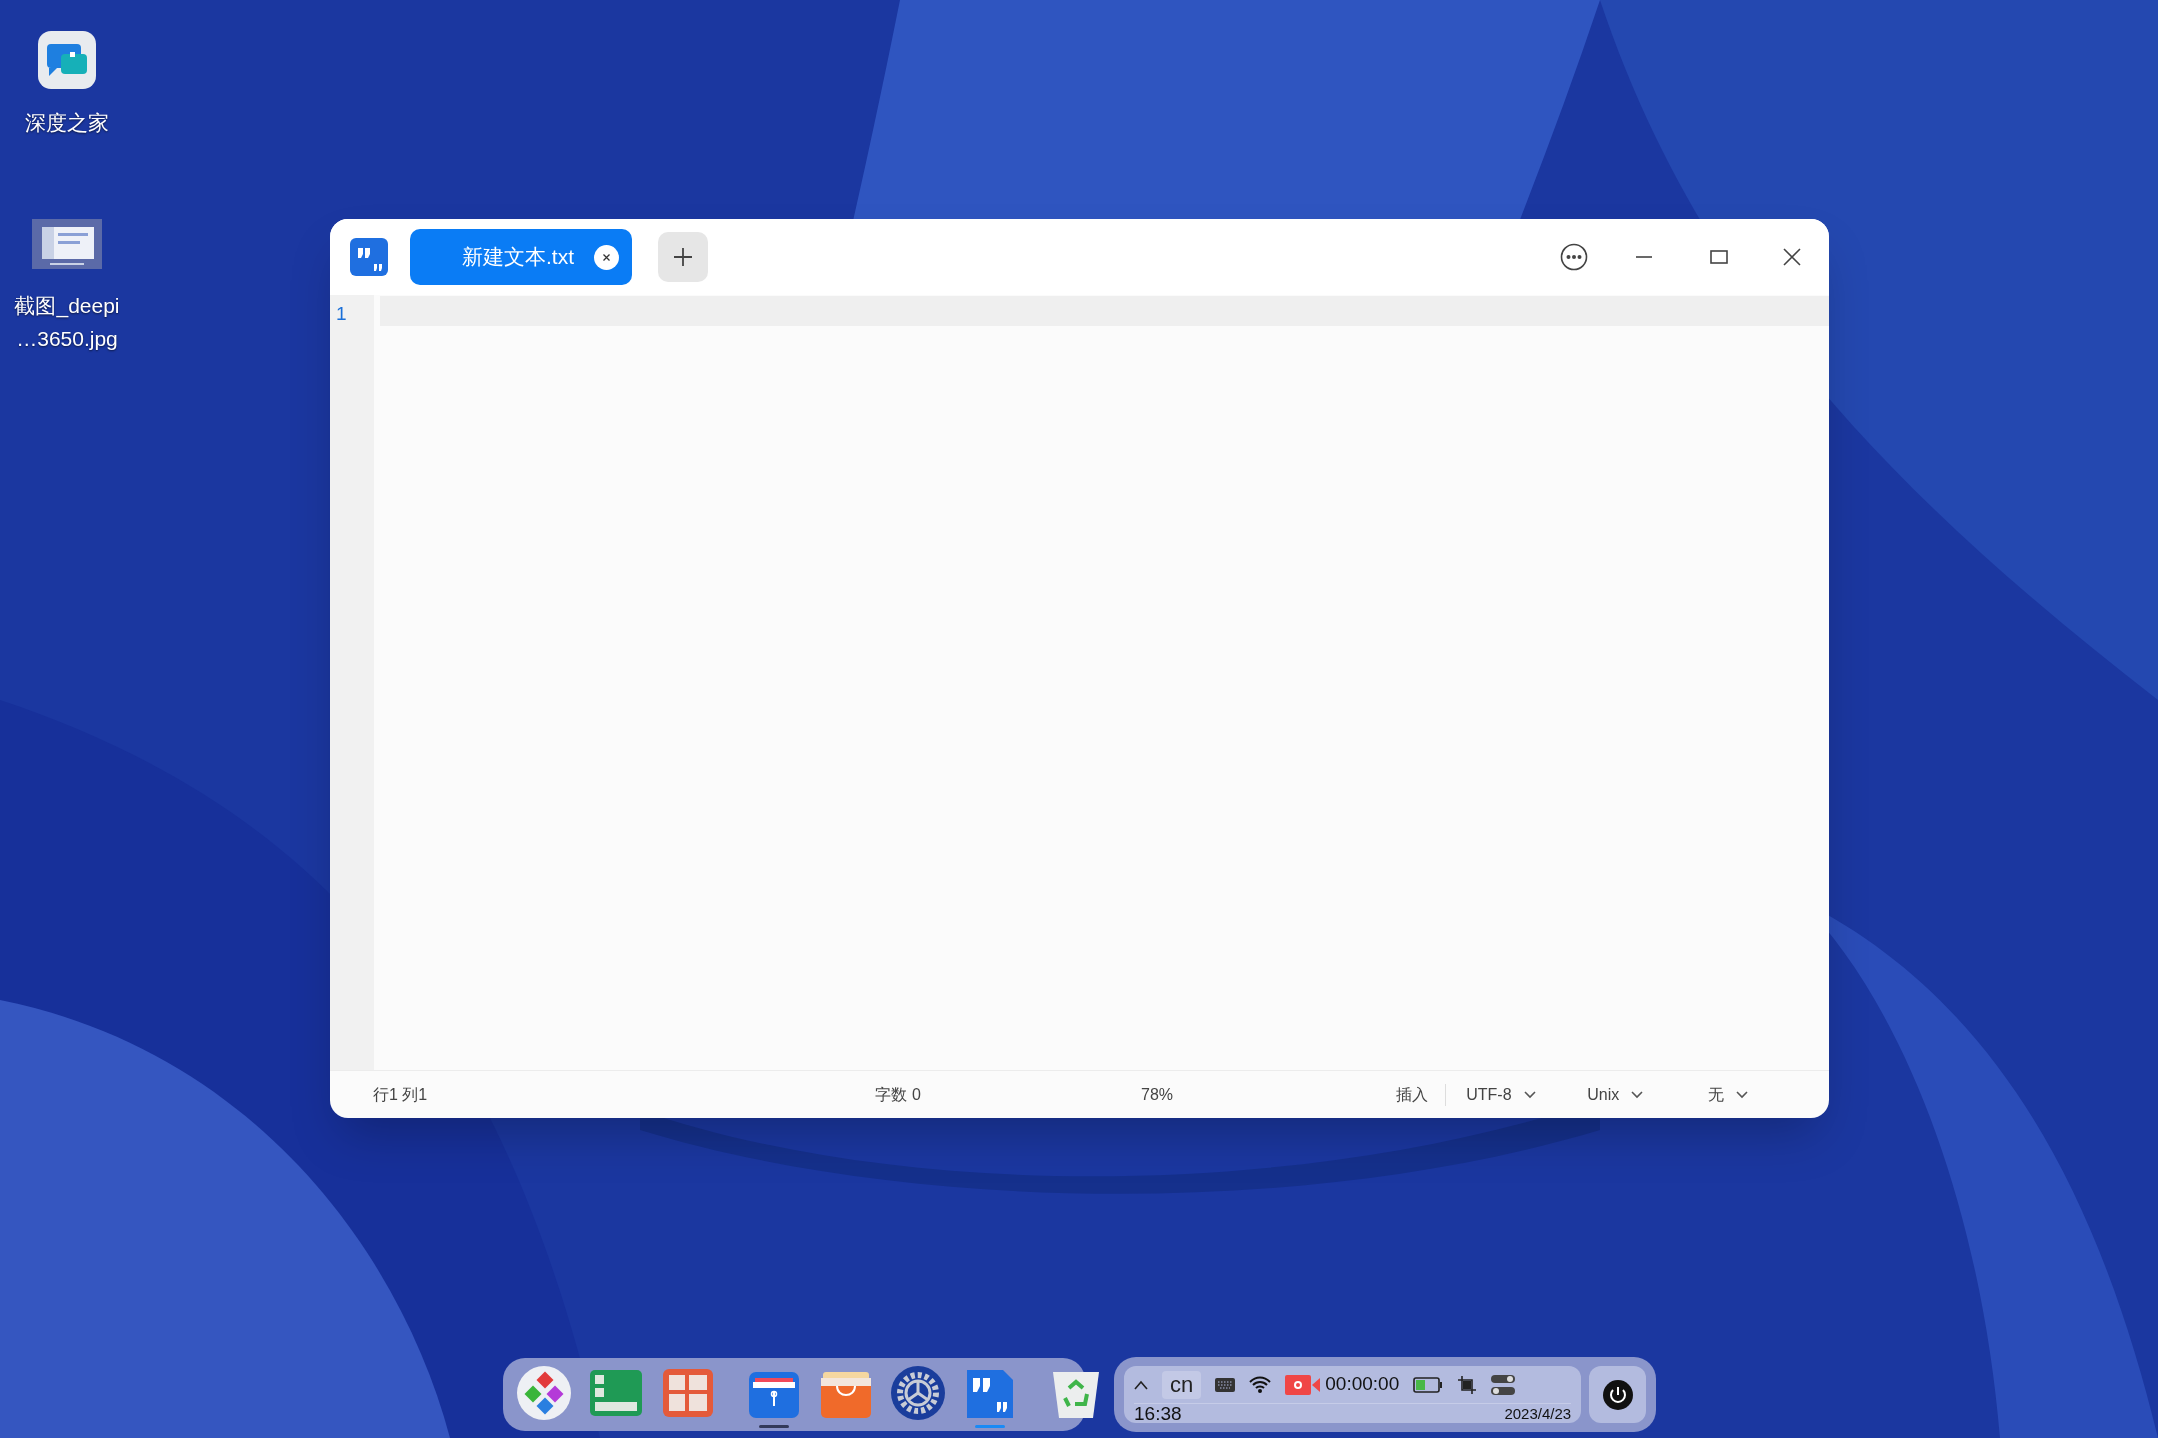  I want to click on desktop-icon-label: 深度之家, so click(67, 123).